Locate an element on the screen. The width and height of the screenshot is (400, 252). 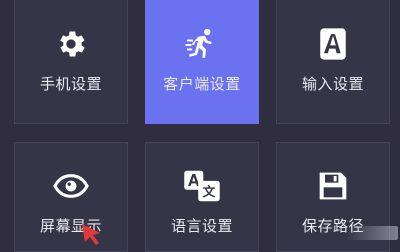
watermark is located at coordinates (372, 233).